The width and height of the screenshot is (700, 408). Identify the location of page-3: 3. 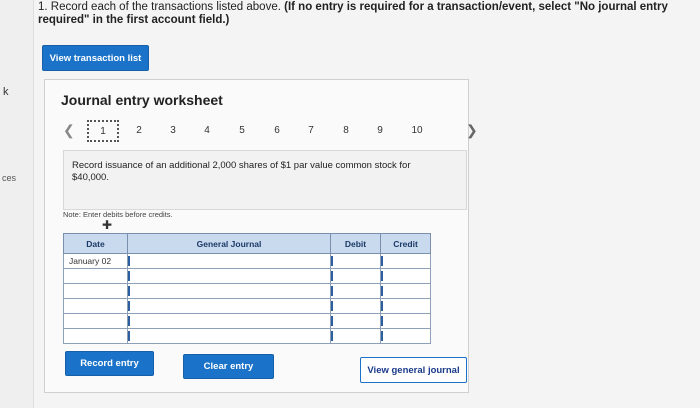
(173, 130).